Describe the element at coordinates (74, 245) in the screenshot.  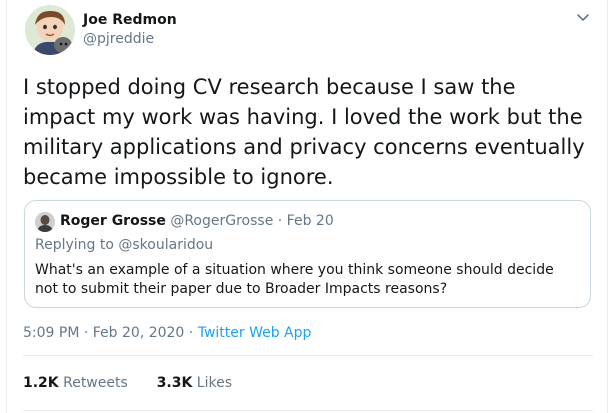
I see `replying-prefix: Replying to` at that location.